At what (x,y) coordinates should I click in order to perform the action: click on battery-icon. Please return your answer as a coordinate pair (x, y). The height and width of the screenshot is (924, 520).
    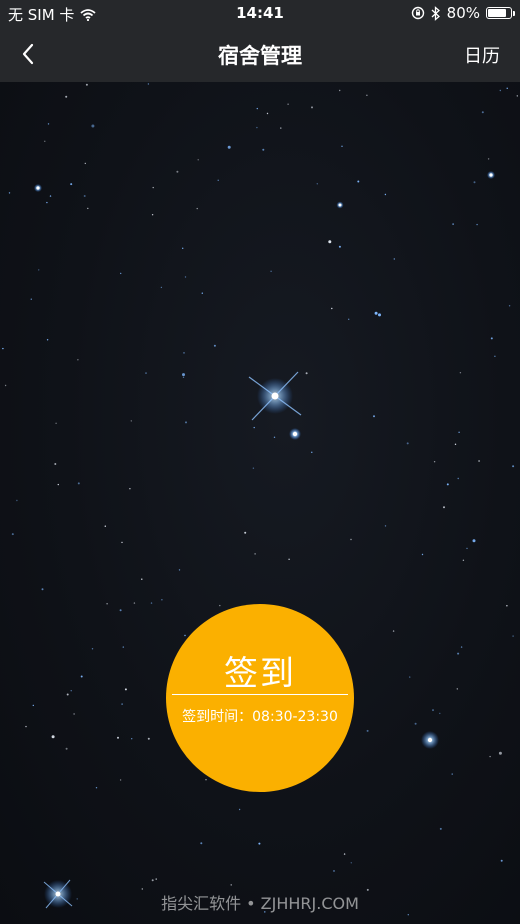
    Looking at the image, I should click on (500, 13).